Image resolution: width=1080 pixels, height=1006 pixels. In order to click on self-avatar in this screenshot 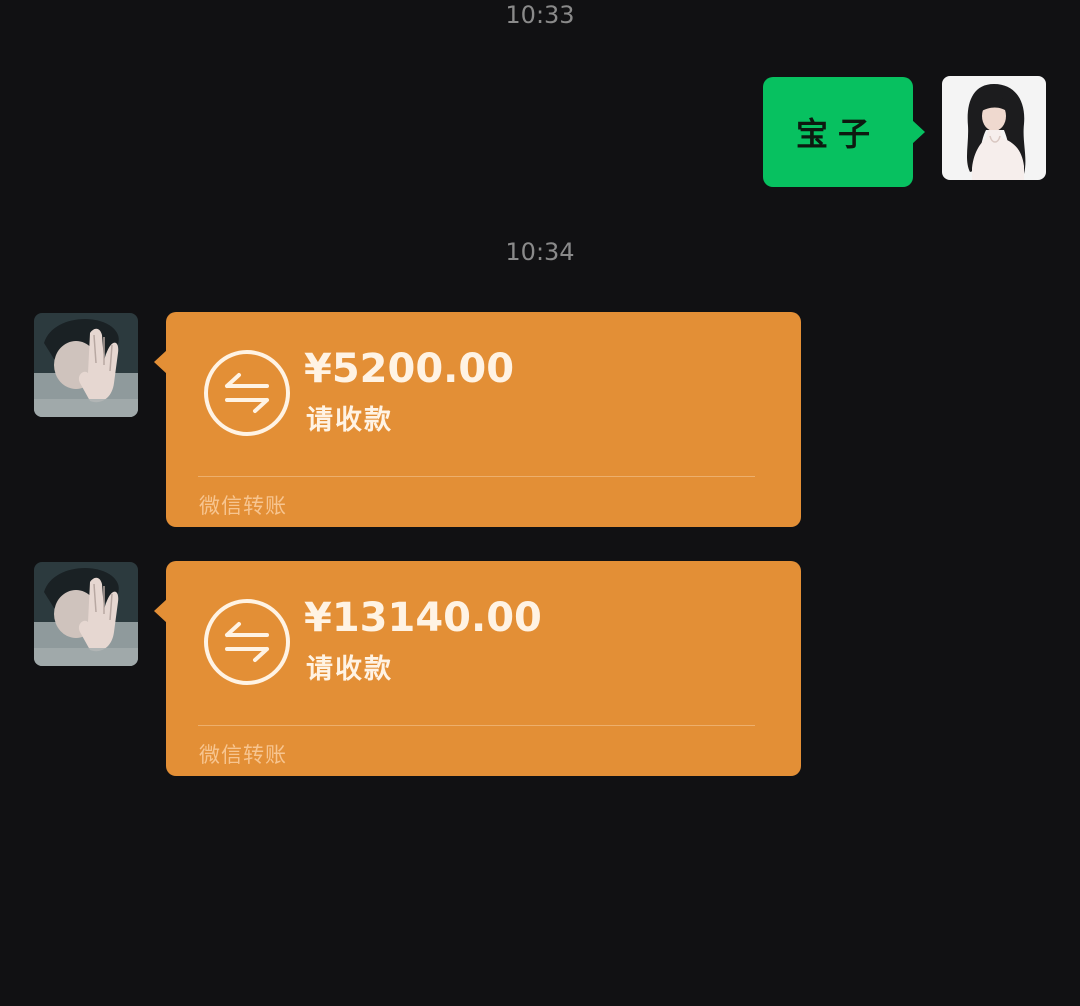, I will do `click(994, 128)`.